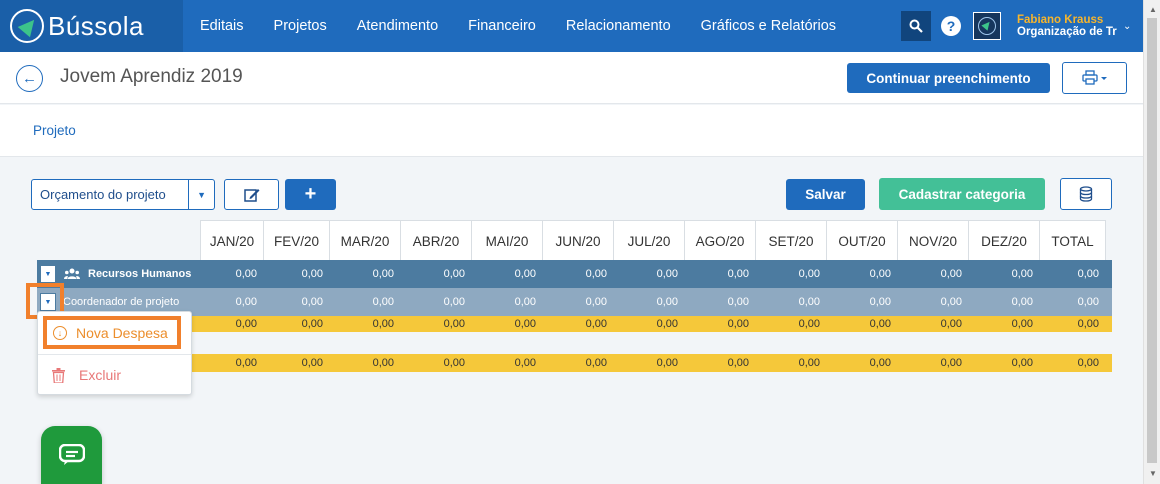  Describe the element at coordinates (310, 194) in the screenshot. I see `add-button: +` at that location.